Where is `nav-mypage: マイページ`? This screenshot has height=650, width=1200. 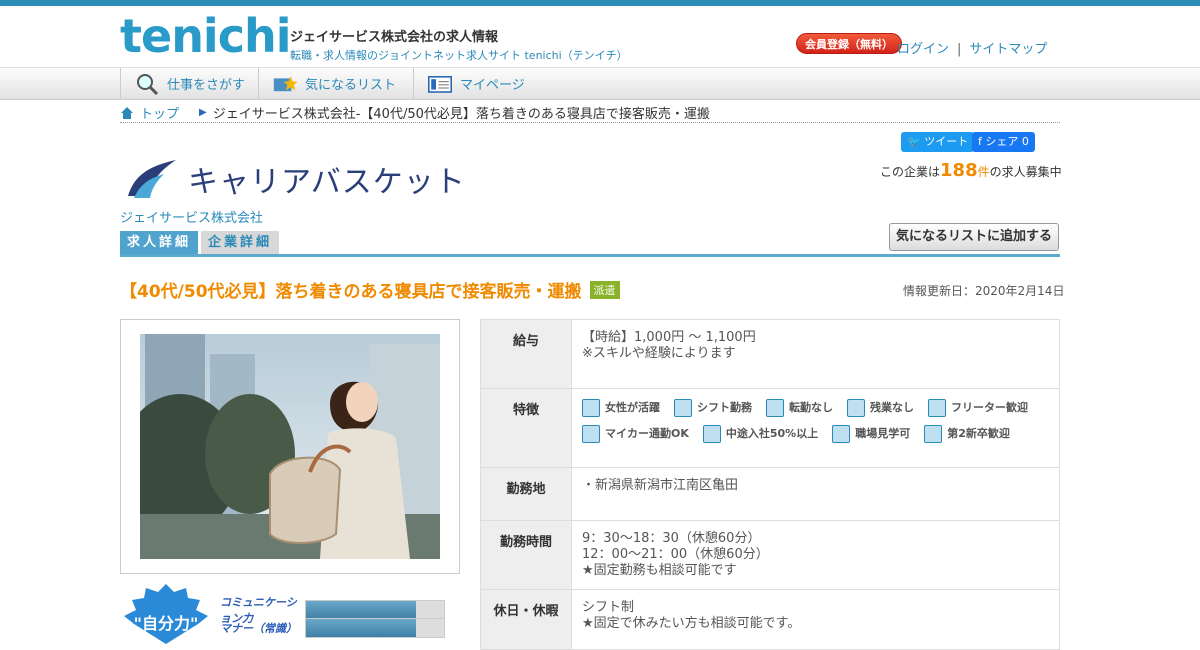
nav-mypage: マイページ is located at coordinates (469, 83).